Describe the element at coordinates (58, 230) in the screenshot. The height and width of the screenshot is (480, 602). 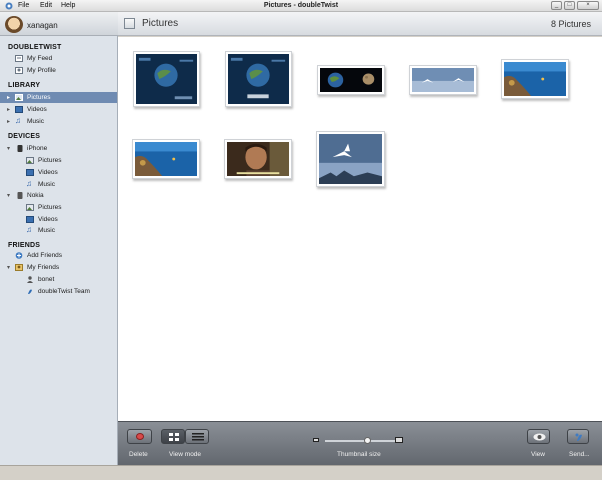
I see `sidebar-item-nokia-music: ♫ Music` at that location.